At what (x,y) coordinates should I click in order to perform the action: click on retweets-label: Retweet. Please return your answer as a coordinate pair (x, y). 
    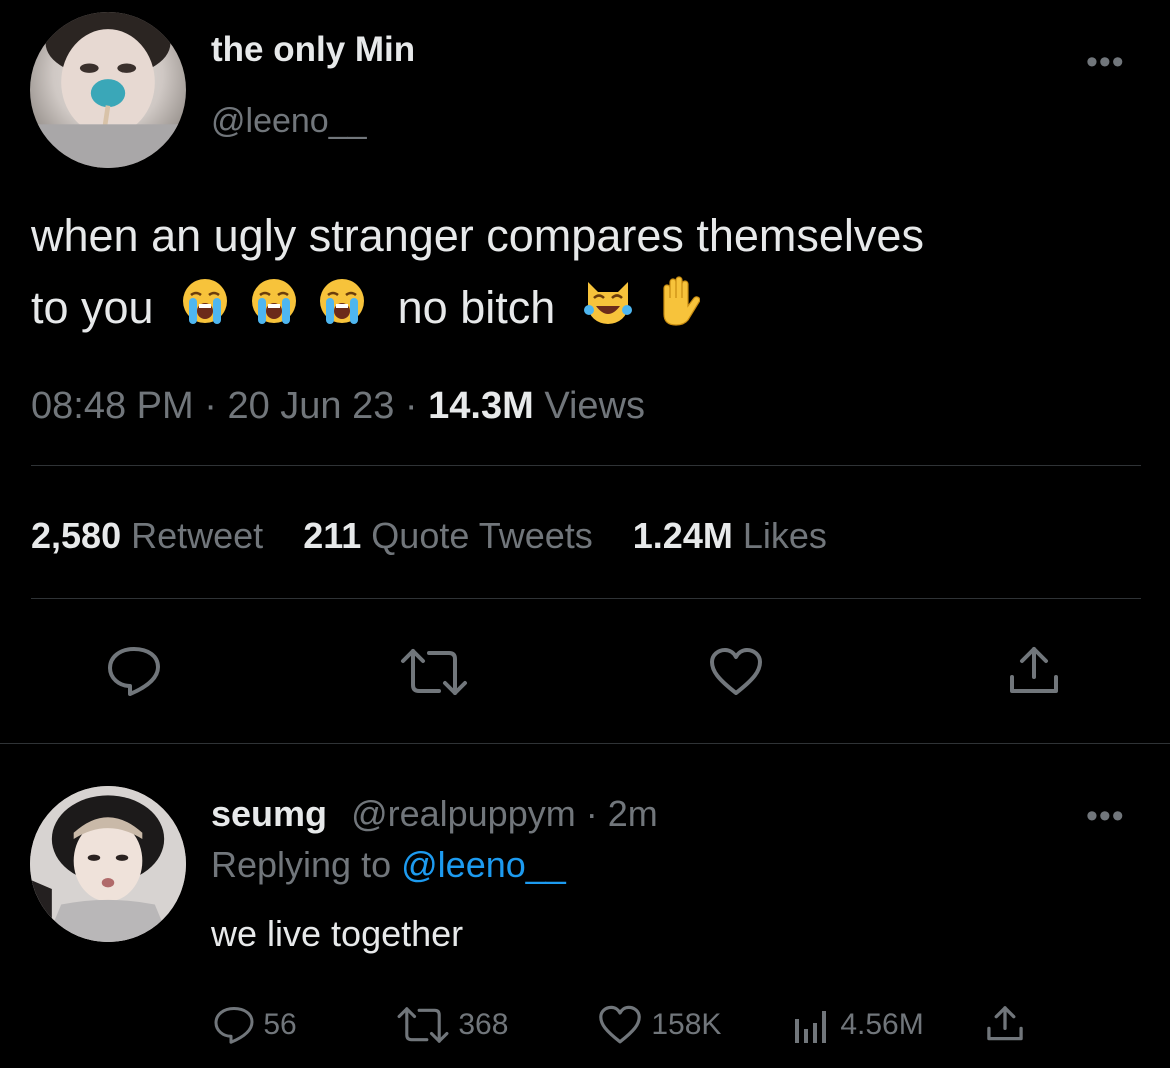
    Looking at the image, I should click on (197, 535).